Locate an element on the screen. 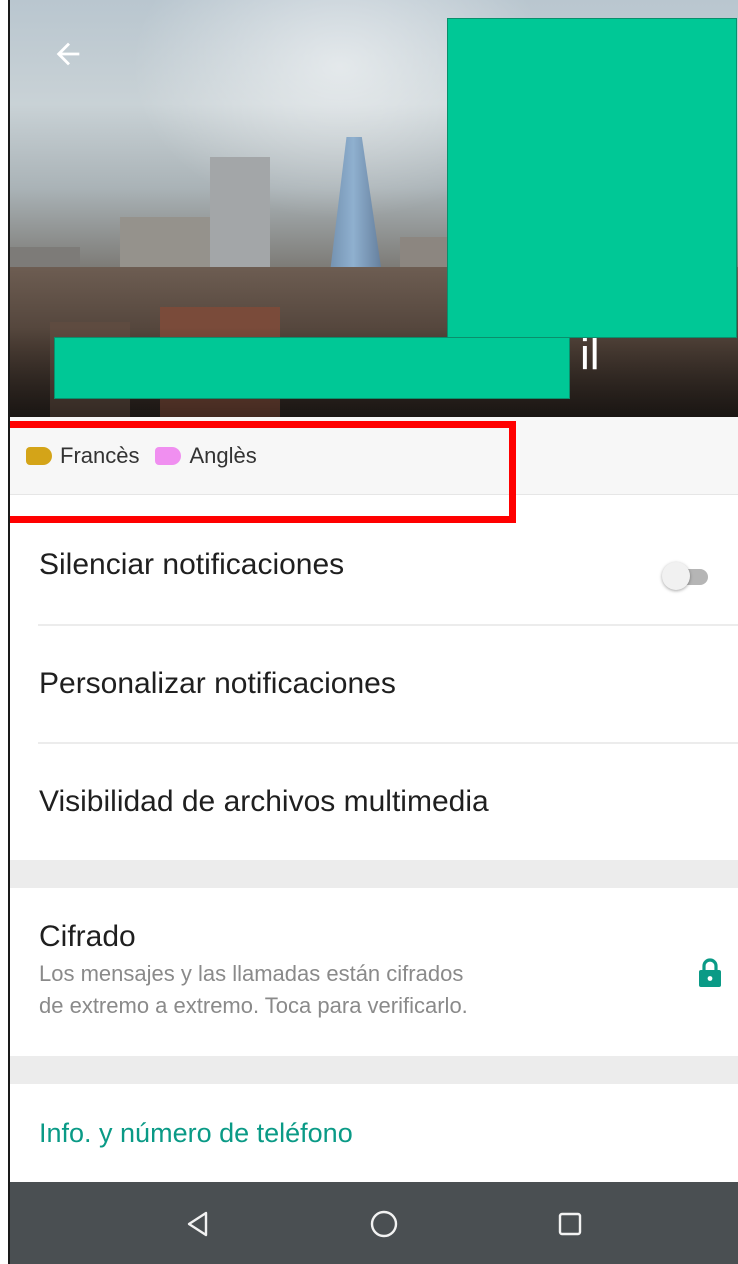 This screenshot has width=738, height=1264. lock-icon is located at coordinates (710, 972).